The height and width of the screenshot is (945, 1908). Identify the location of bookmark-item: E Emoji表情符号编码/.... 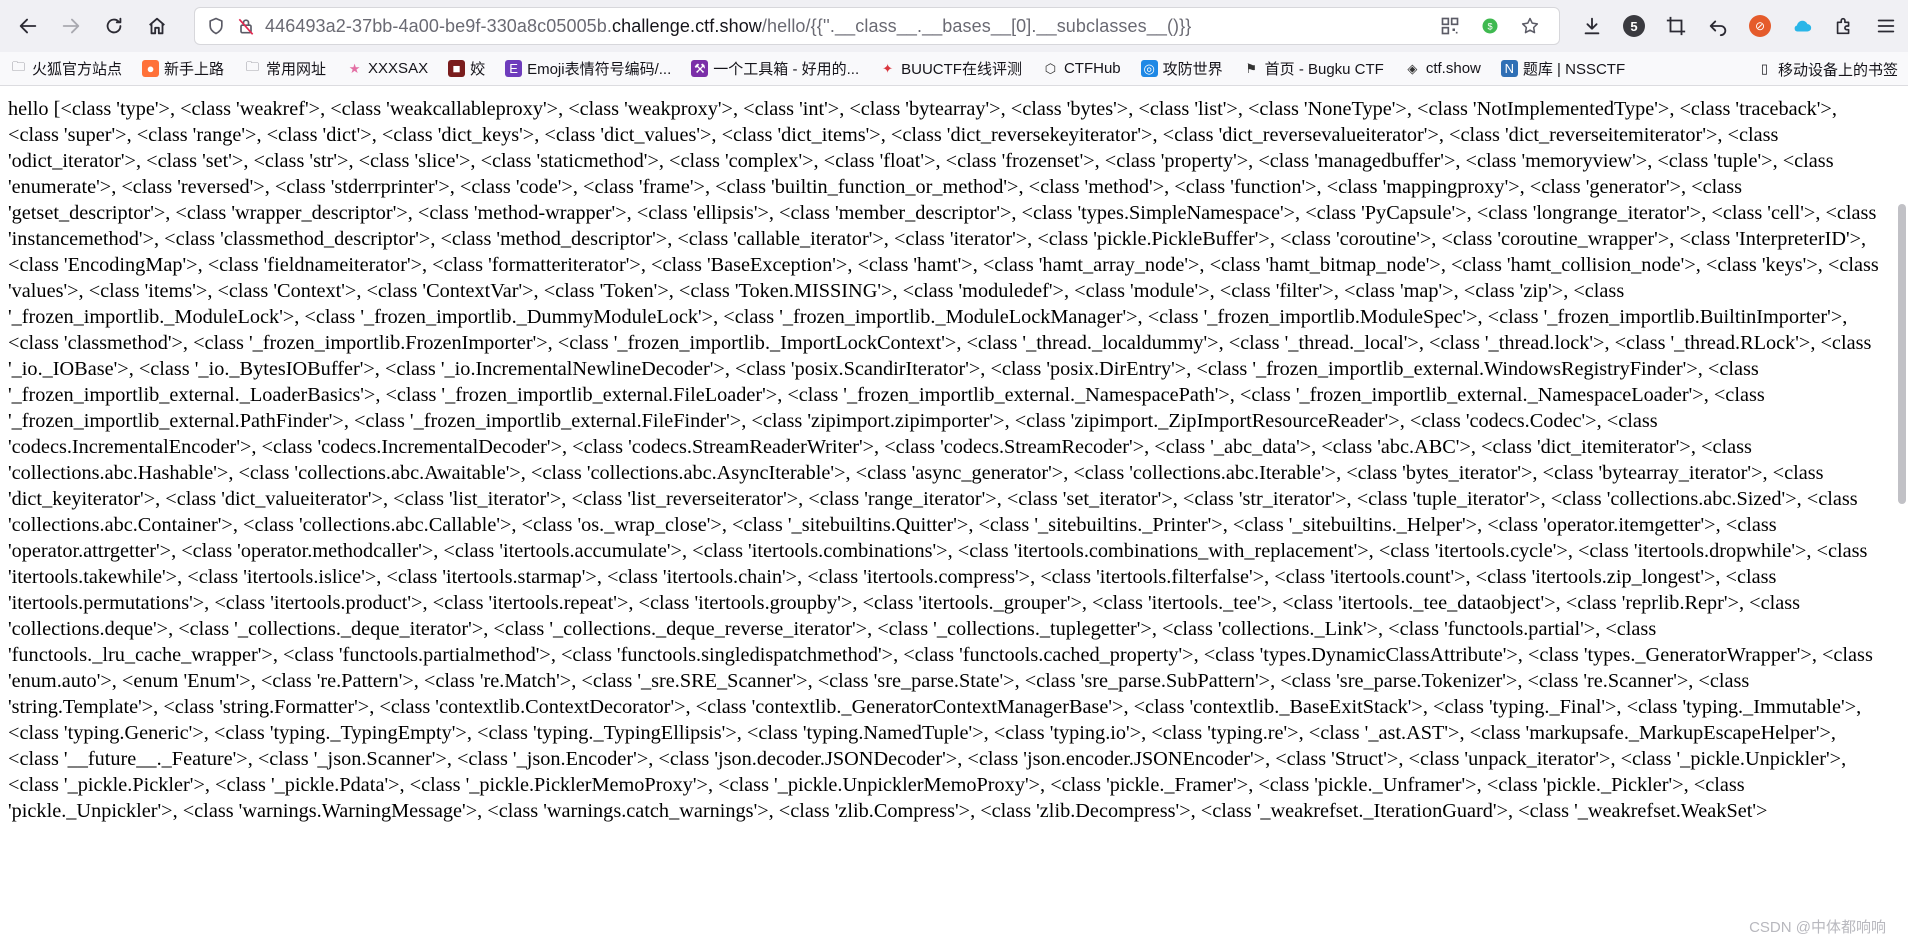
(588, 68).